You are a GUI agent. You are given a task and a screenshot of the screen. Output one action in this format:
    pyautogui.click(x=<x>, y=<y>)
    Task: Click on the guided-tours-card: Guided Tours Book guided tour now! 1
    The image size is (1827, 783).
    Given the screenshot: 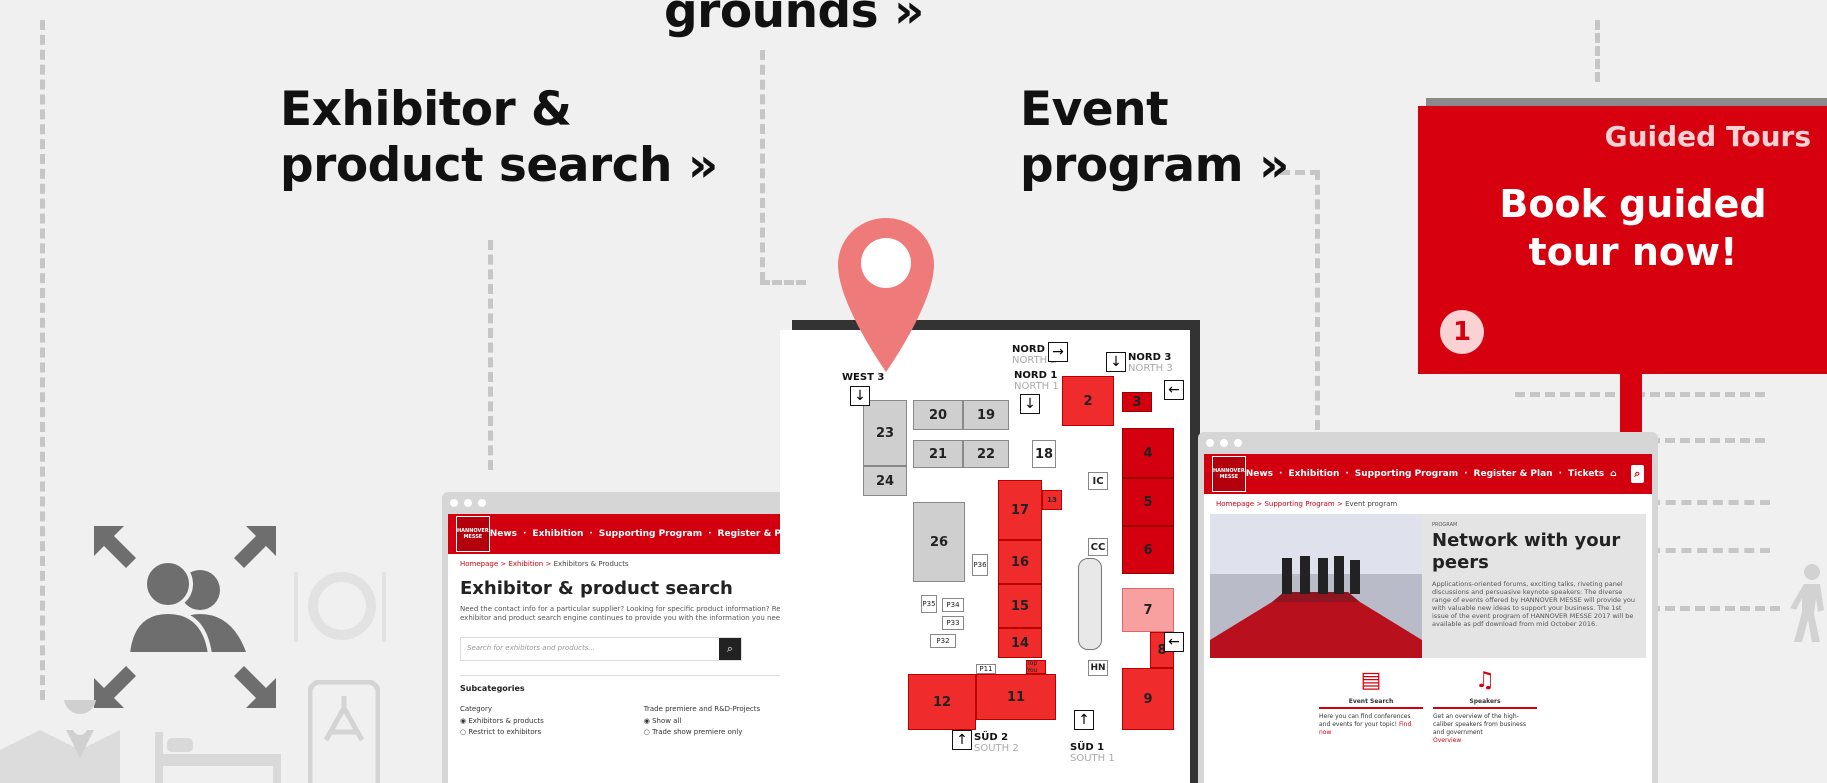 What is the action you would take?
    pyautogui.click(x=1622, y=240)
    